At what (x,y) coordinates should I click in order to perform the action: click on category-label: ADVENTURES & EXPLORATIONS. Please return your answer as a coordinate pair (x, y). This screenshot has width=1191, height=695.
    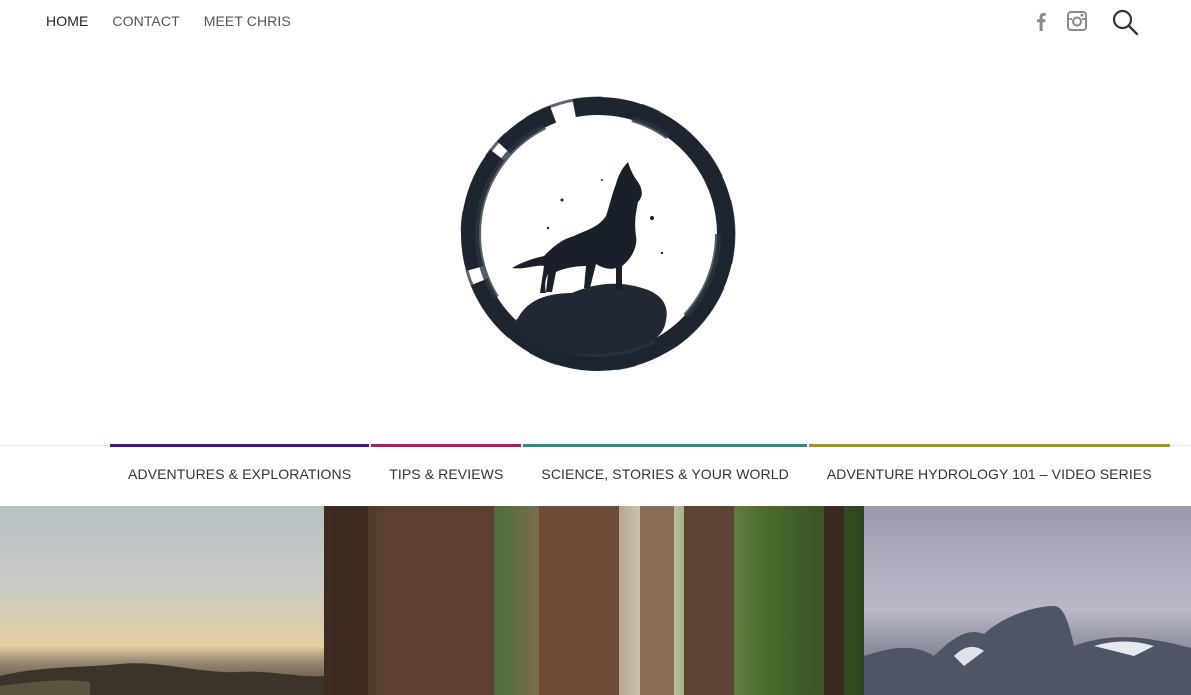
    Looking at the image, I should click on (240, 474).